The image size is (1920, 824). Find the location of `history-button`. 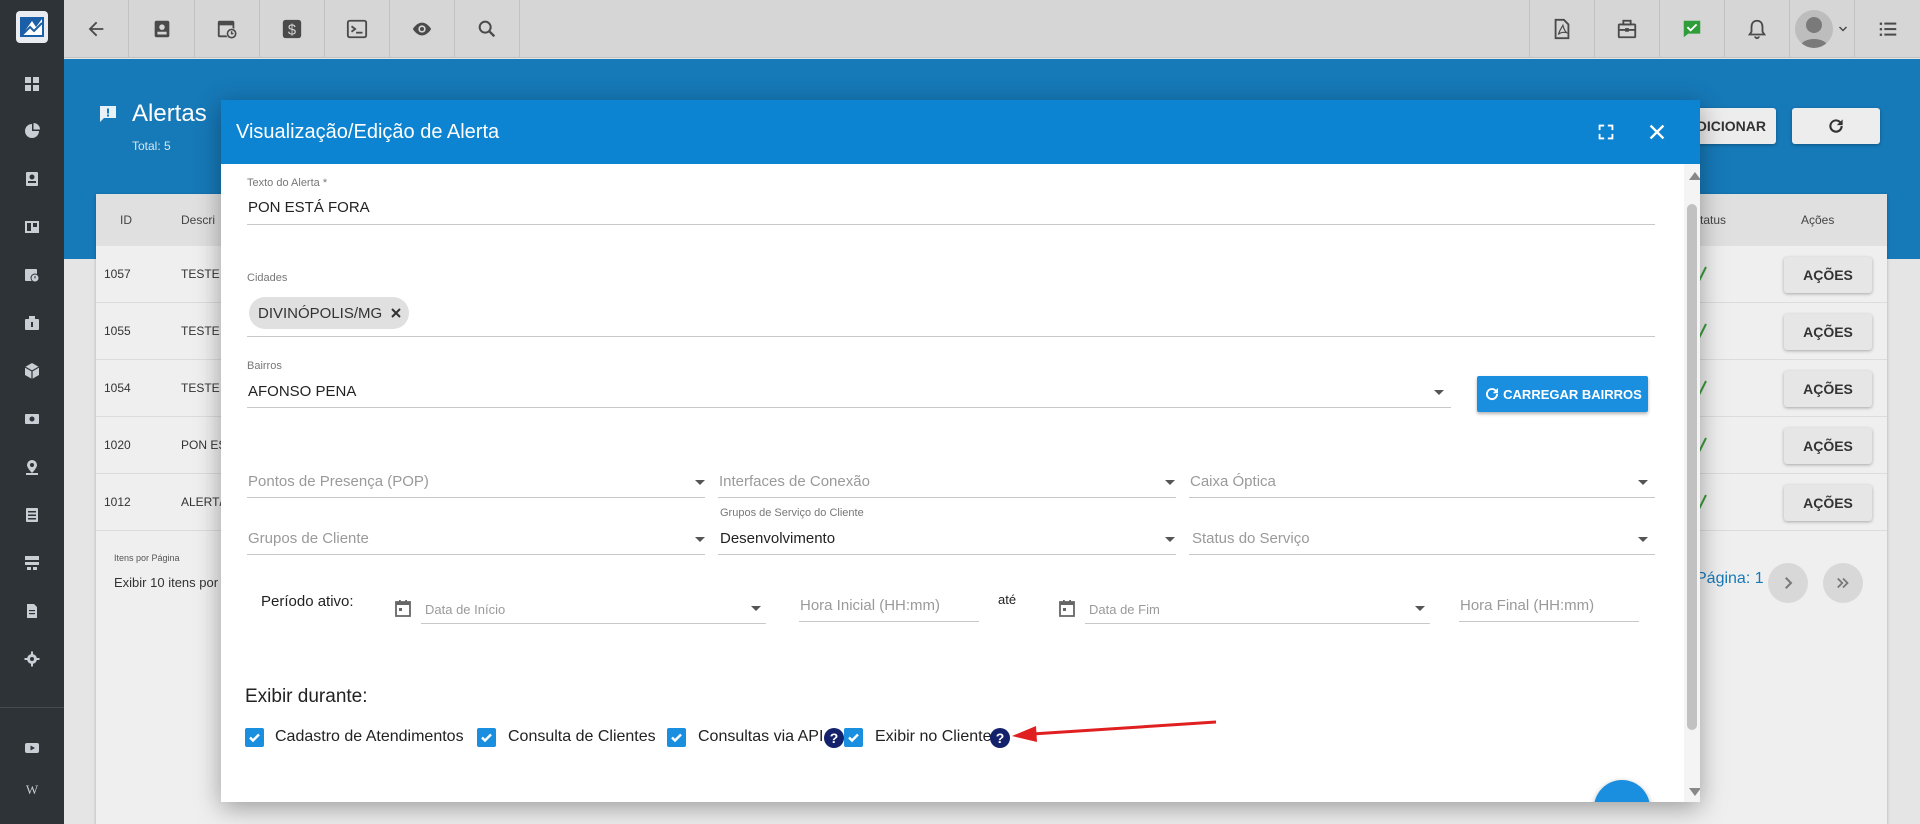

history-button is located at coordinates (227, 29).